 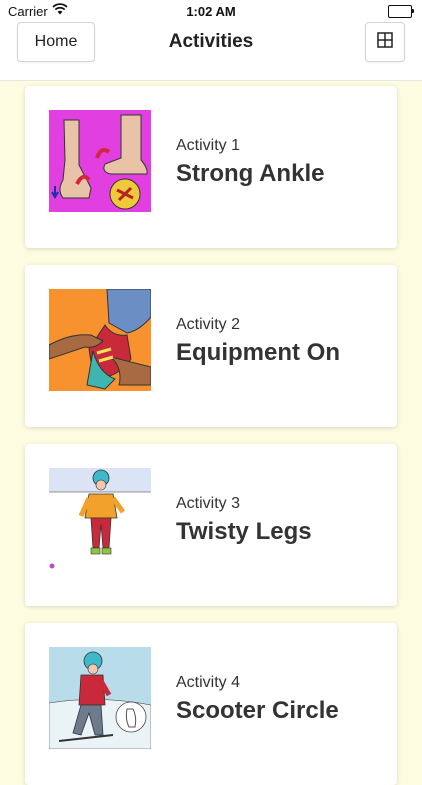 I want to click on activity-number: Activity 4, so click(x=208, y=682).